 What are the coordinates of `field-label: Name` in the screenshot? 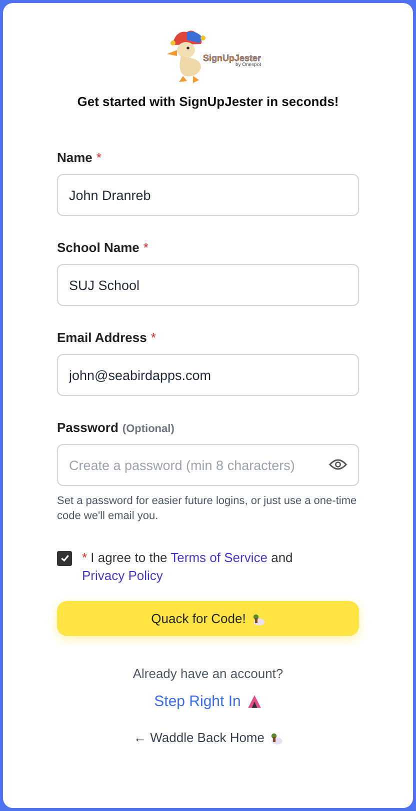 It's located at (74, 157).